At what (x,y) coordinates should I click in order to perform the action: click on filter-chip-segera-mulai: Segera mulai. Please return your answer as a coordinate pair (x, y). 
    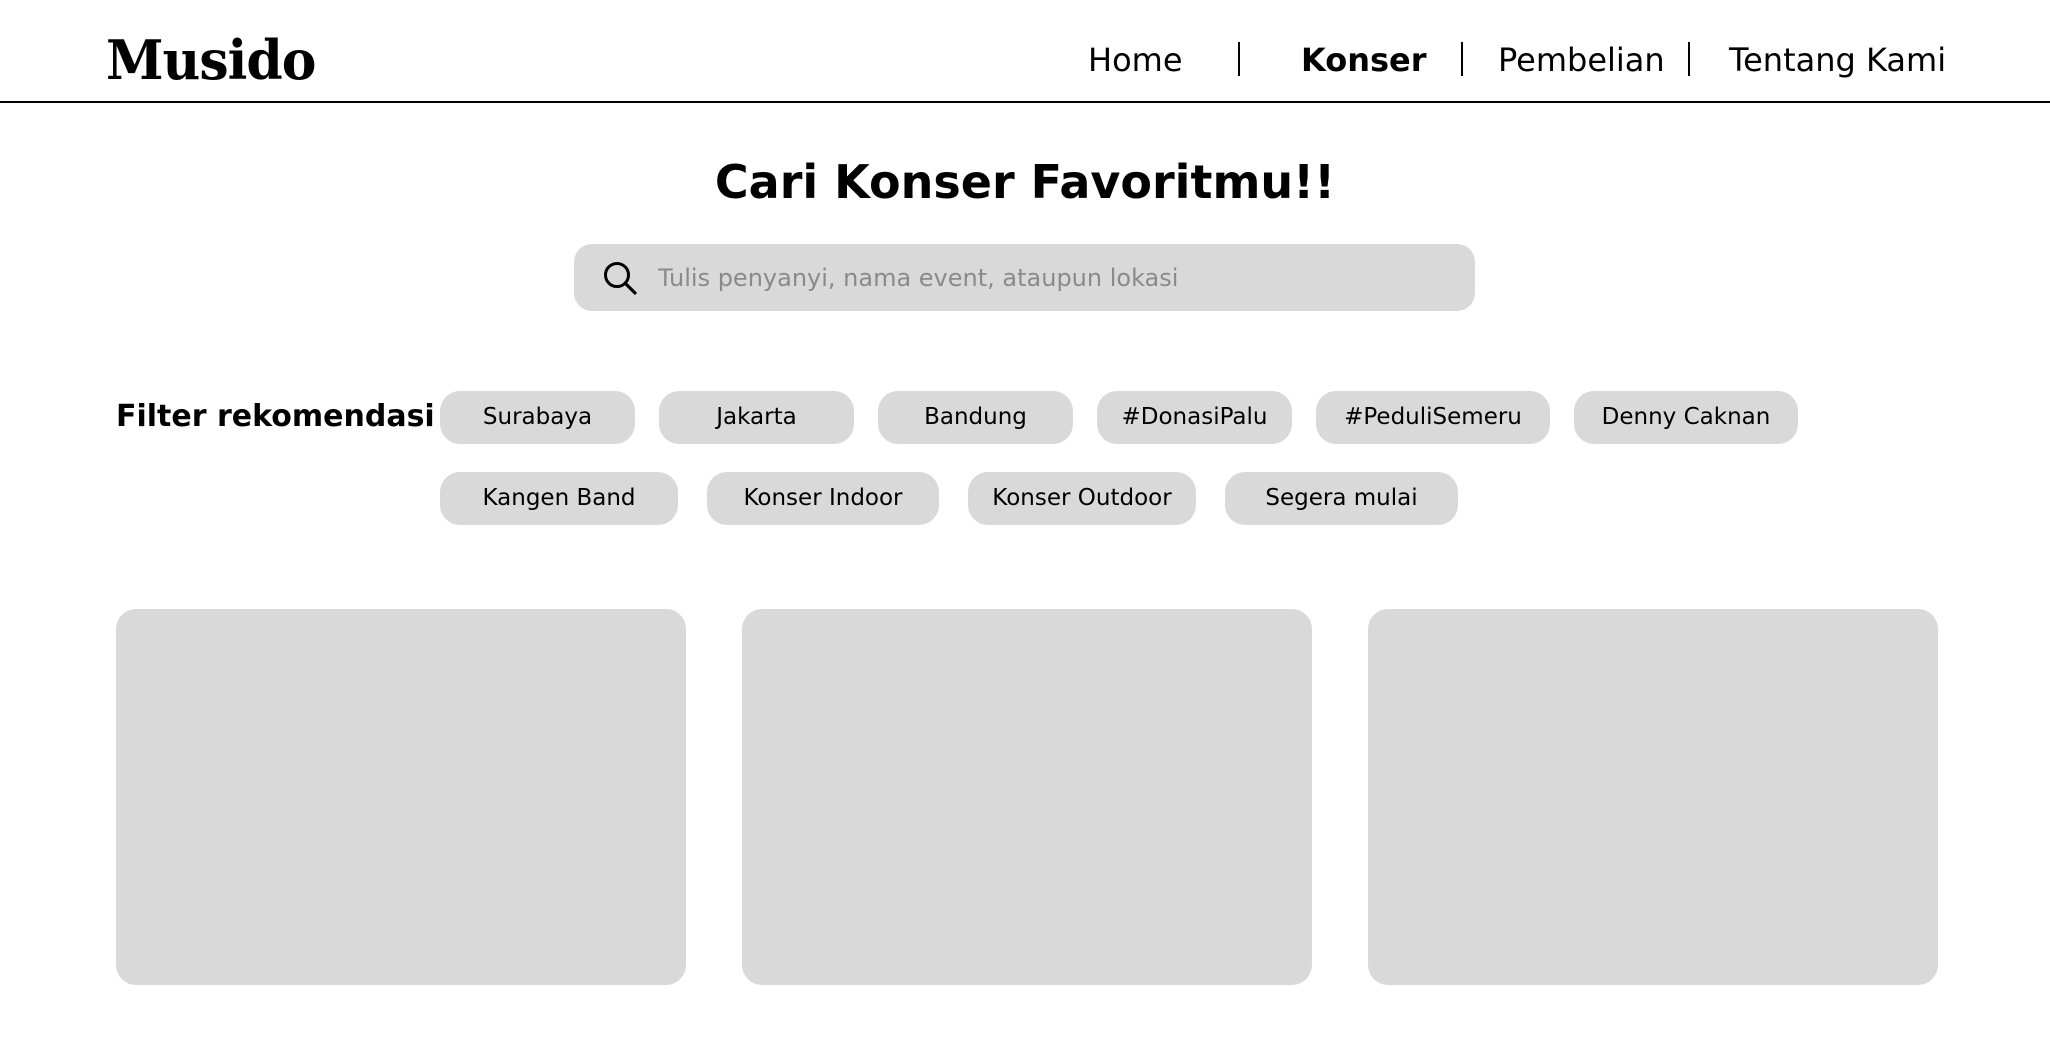
    Looking at the image, I should click on (1341, 498).